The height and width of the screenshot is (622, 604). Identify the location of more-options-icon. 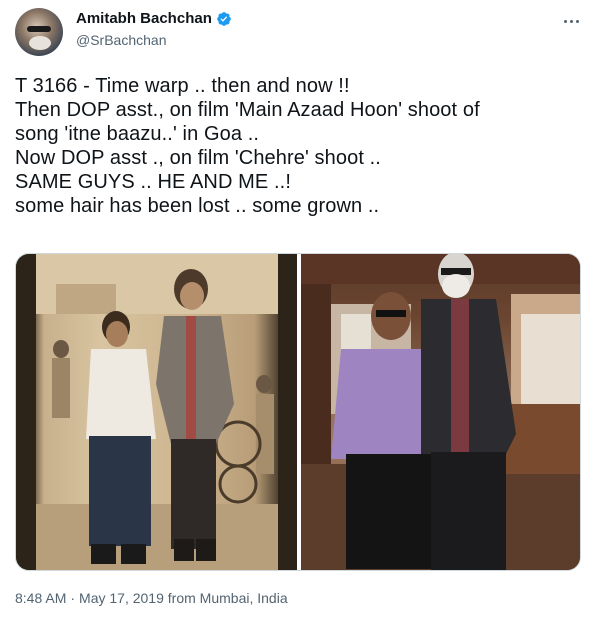
(571, 21).